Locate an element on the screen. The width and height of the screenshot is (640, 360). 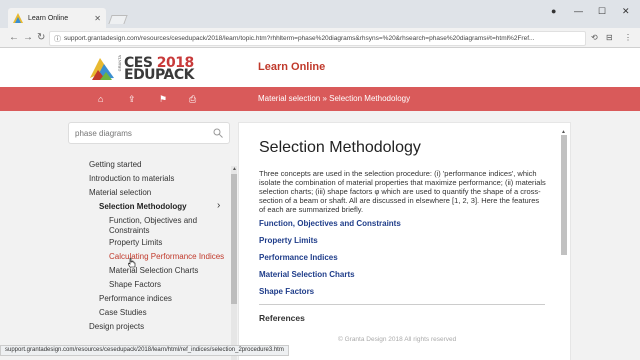
search-box is located at coordinates (149, 133).